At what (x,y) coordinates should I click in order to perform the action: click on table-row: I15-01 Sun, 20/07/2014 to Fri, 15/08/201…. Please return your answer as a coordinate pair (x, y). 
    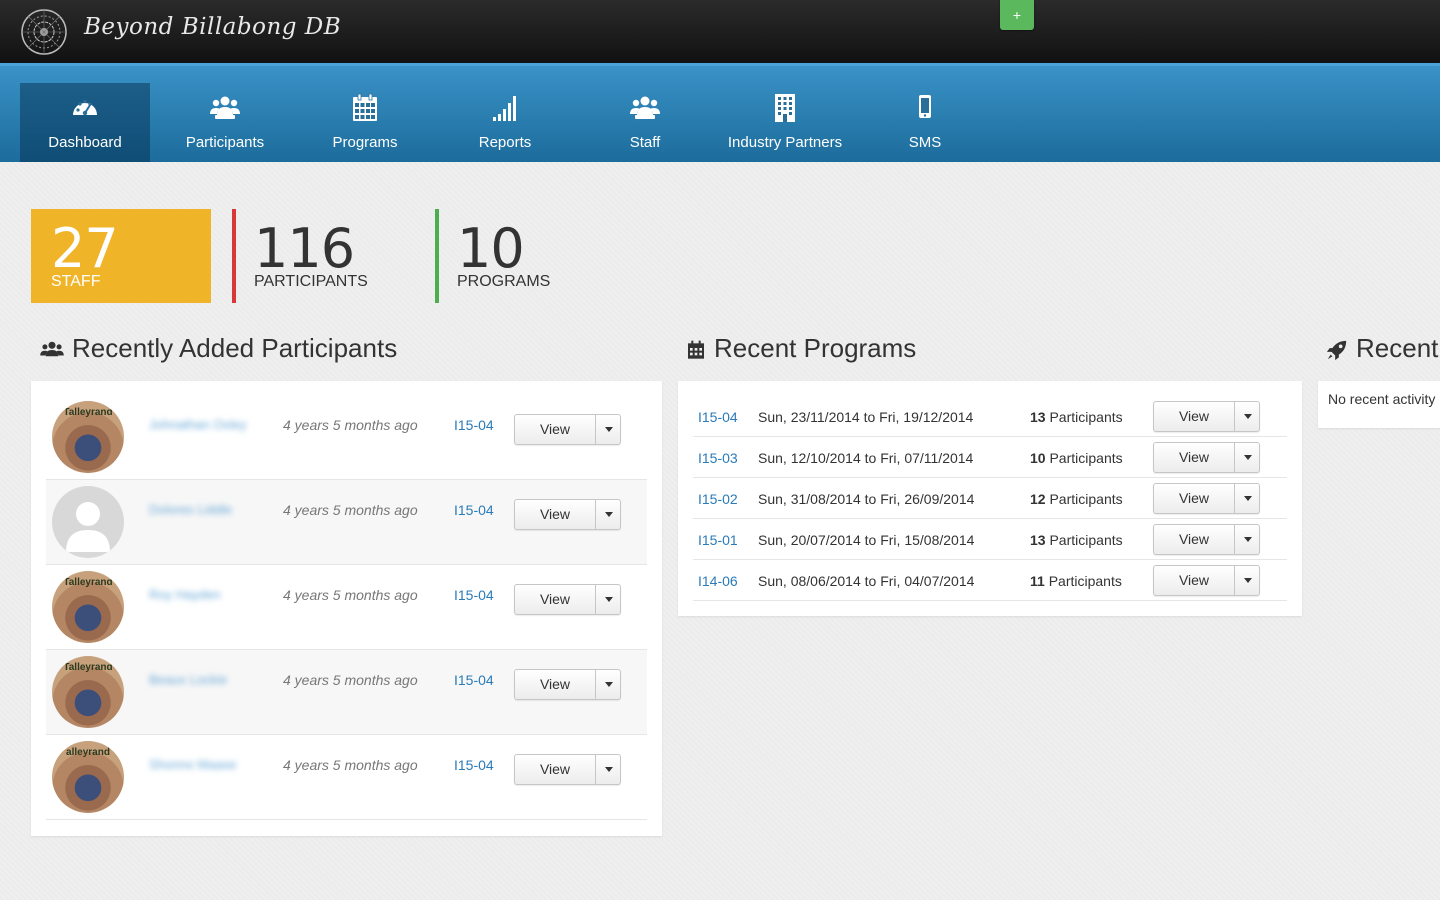
    Looking at the image, I should click on (990, 539).